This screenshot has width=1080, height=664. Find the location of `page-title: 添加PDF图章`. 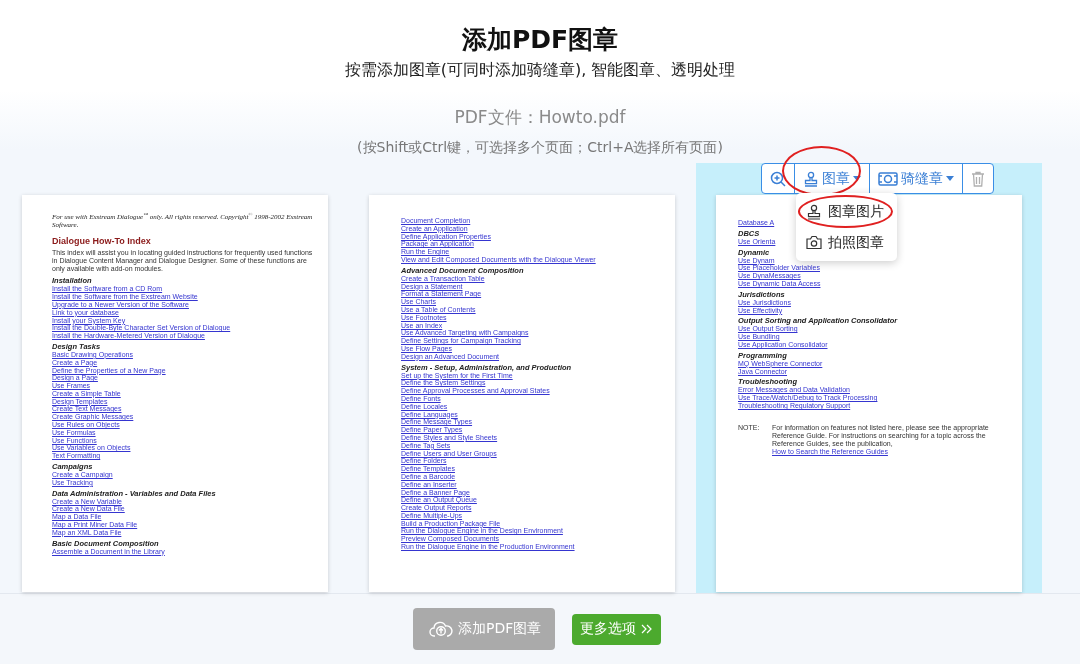

page-title: 添加PDF图章 is located at coordinates (540, 40).